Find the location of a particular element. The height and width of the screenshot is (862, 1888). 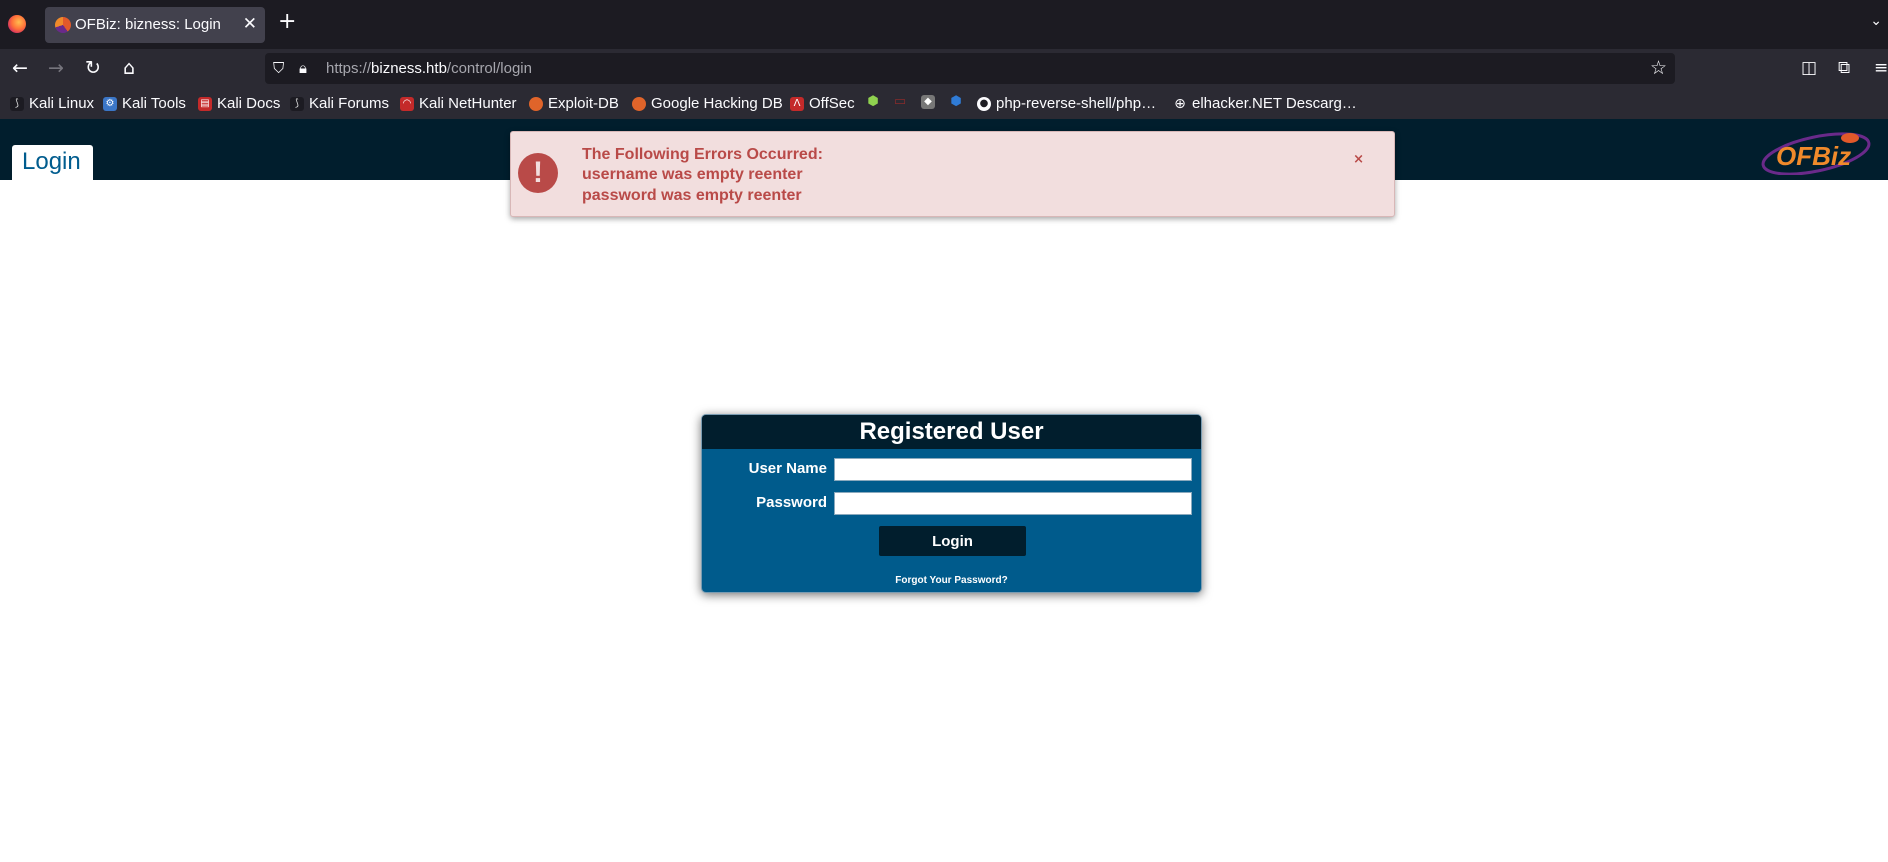

lock-icon: 🔒︎ is located at coordinates (303, 68).